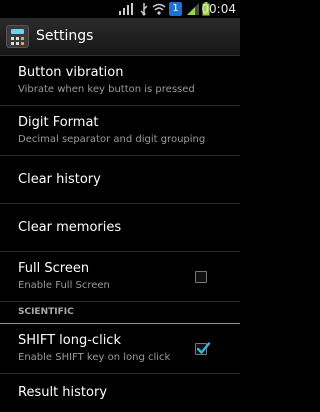 The width and height of the screenshot is (320, 412). What do you see at coordinates (71, 72) in the screenshot?
I see `setting-title: Button vibration` at bounding box center [71, 72].